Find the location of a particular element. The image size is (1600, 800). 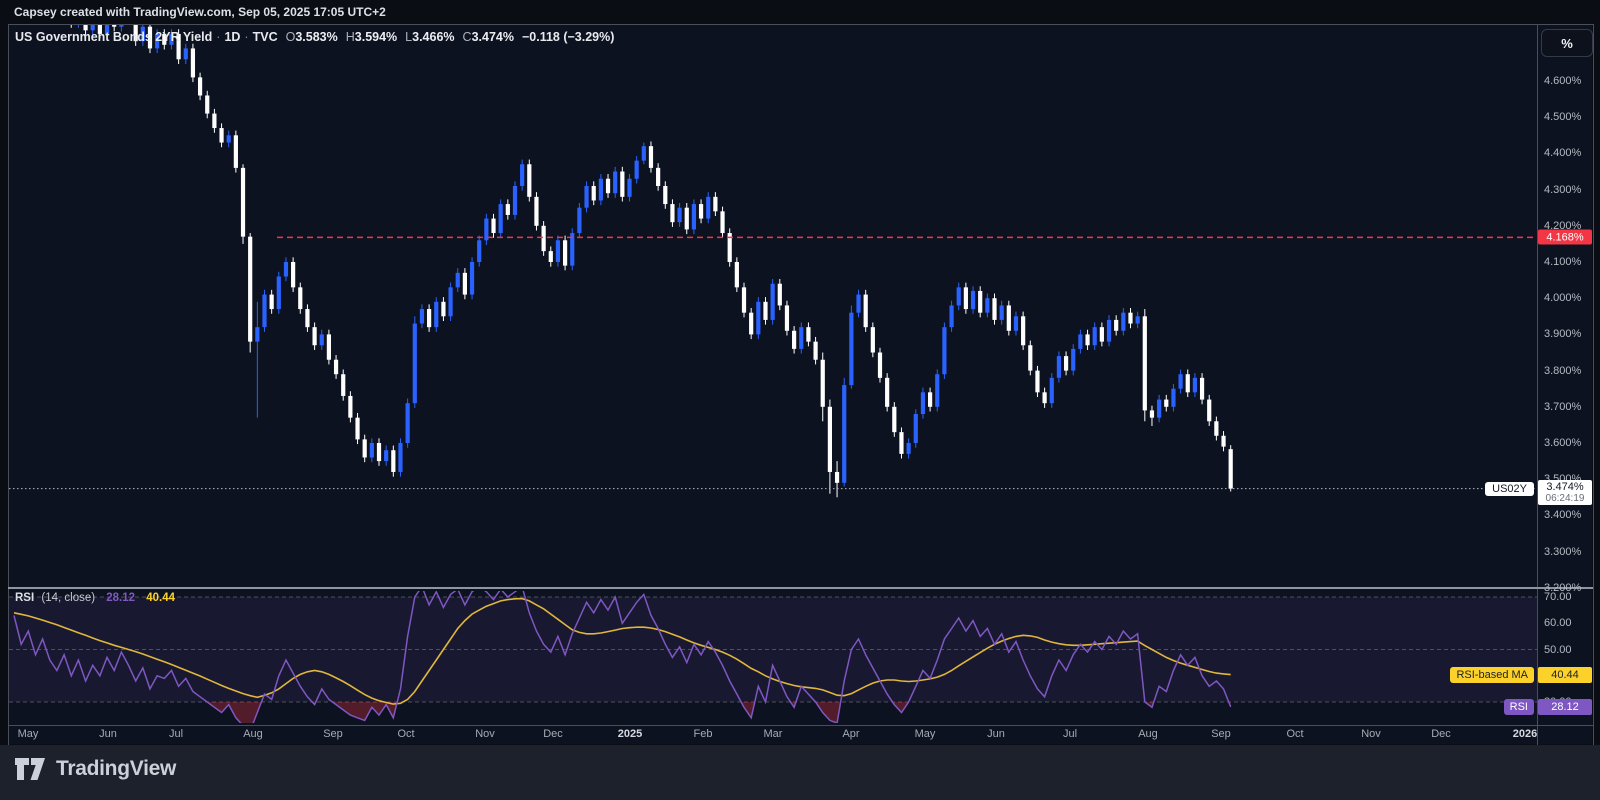

rsi-tick: 60.00 is located at coordinates (1558, 623).